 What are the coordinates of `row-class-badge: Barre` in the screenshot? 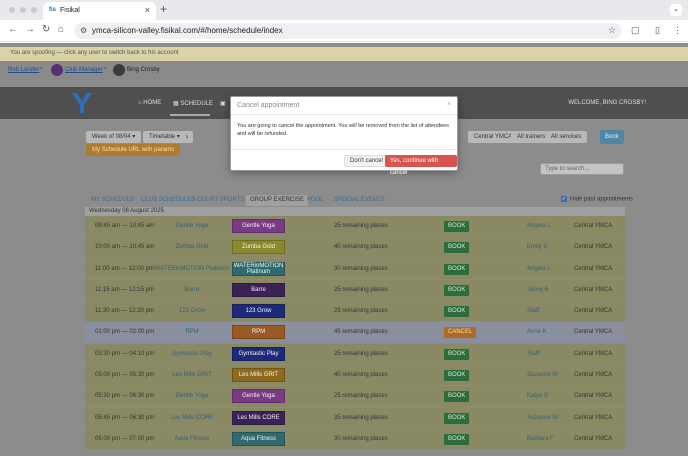 It's located at (258, 289).